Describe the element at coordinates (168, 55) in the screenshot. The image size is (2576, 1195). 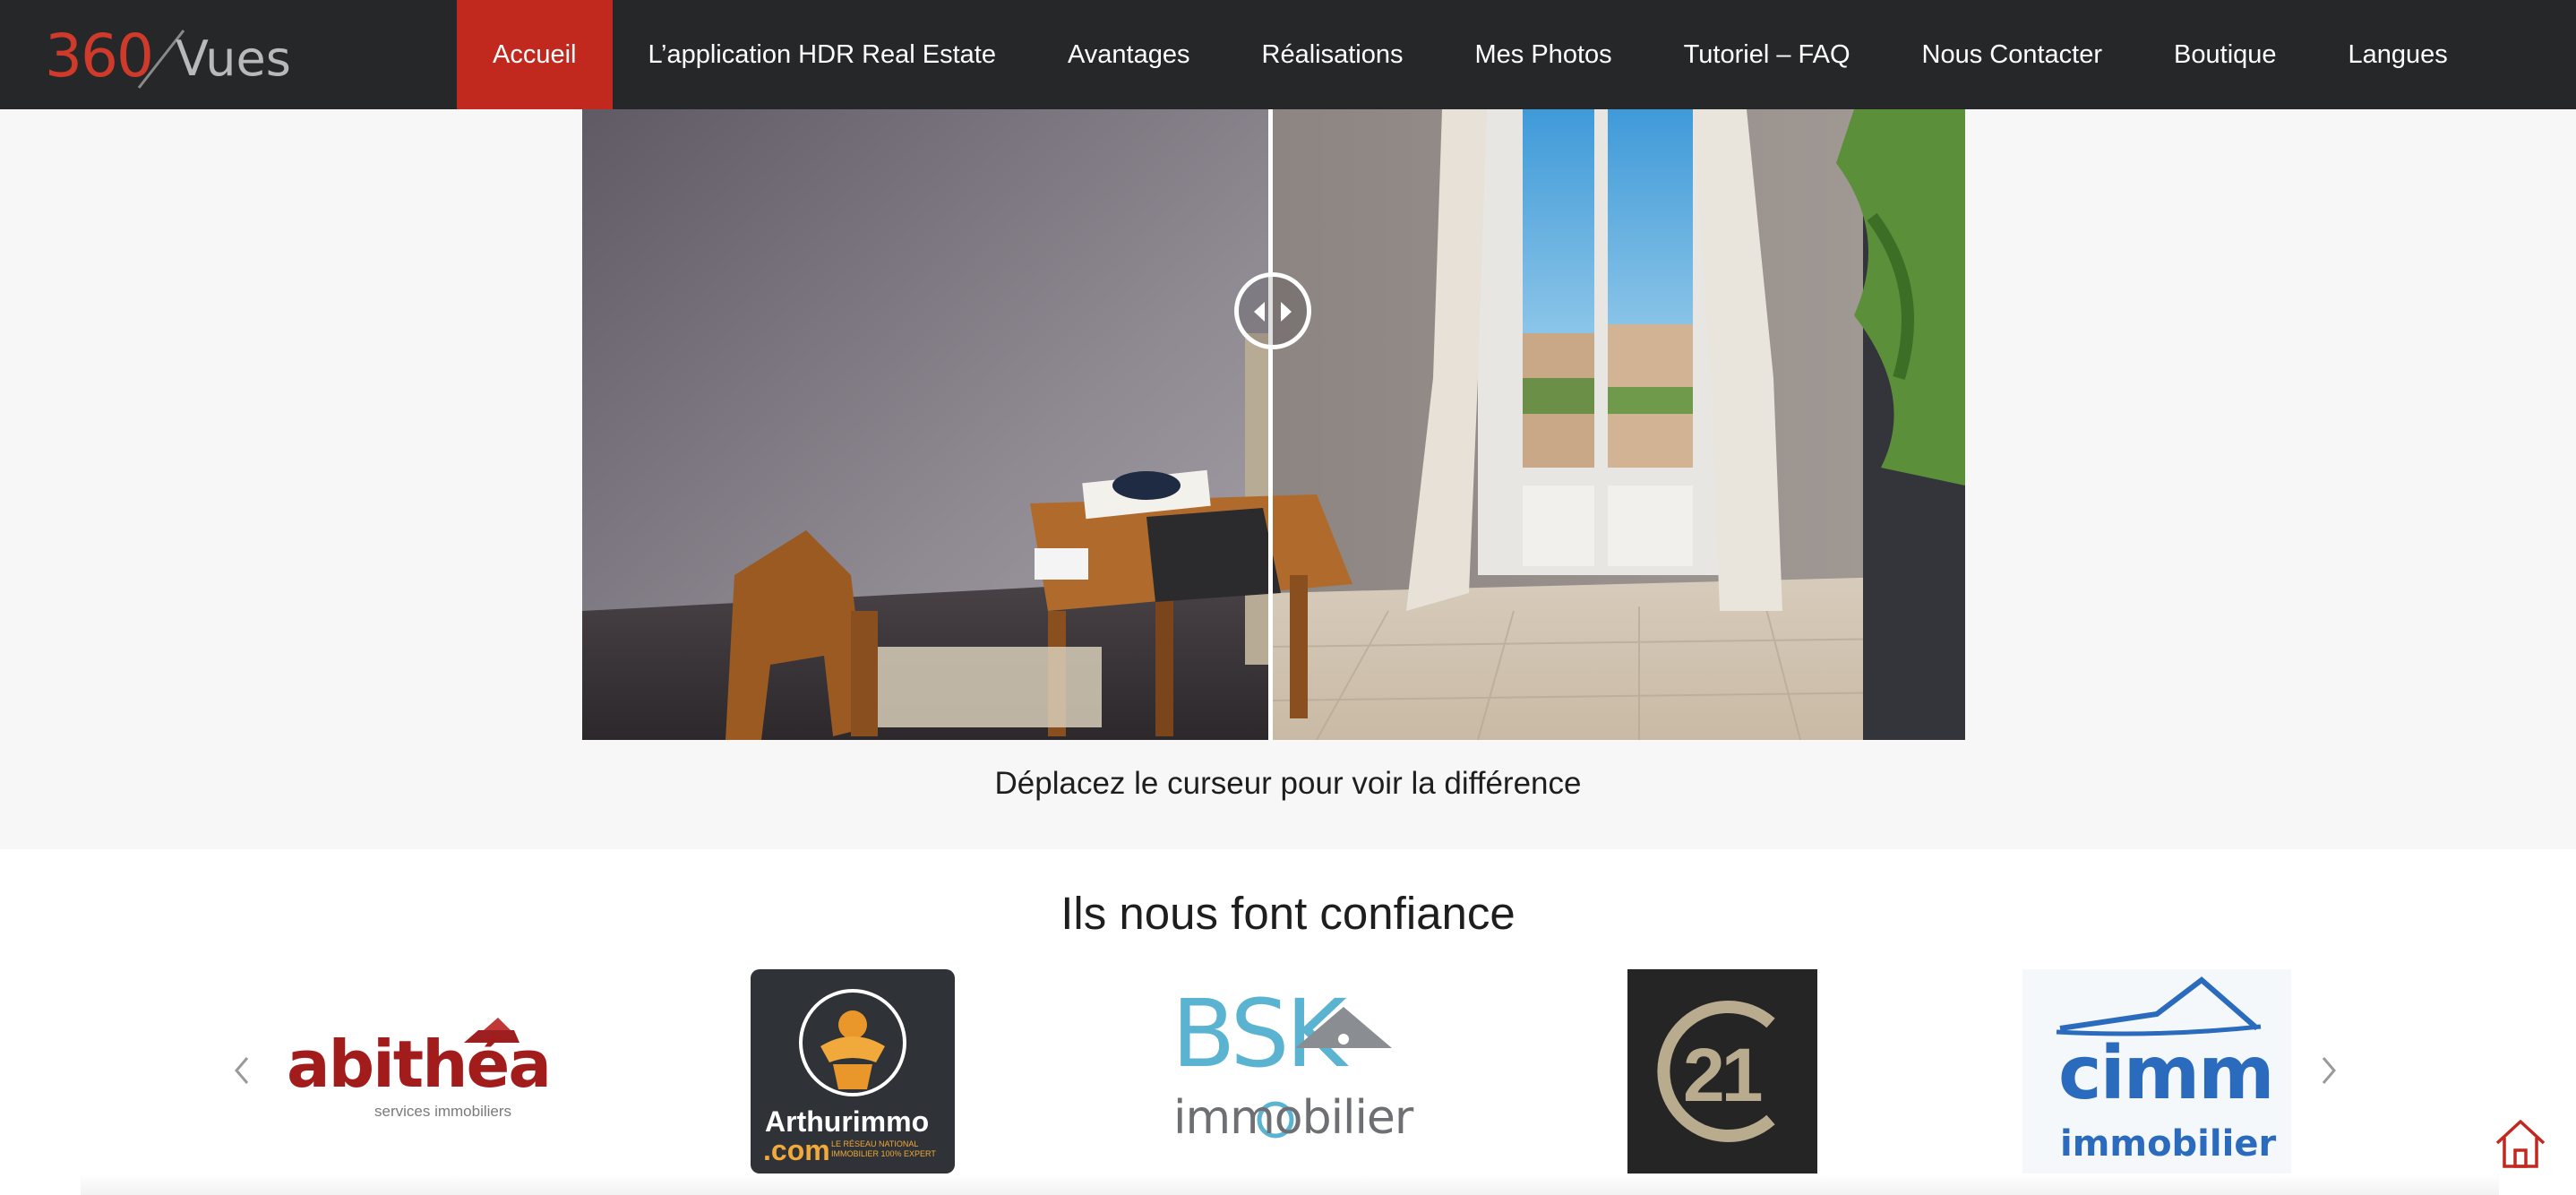
I see `site-logo: 360 Vues` at that location.